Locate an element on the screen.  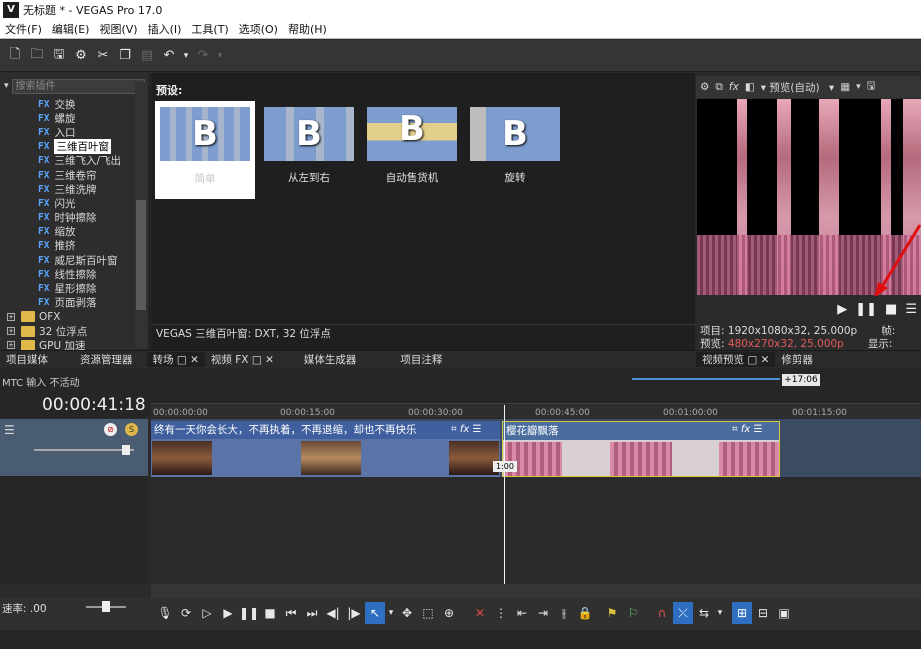
tab-video-preview: 视频预览 □ ✕ is located at coordinates (736, 359).